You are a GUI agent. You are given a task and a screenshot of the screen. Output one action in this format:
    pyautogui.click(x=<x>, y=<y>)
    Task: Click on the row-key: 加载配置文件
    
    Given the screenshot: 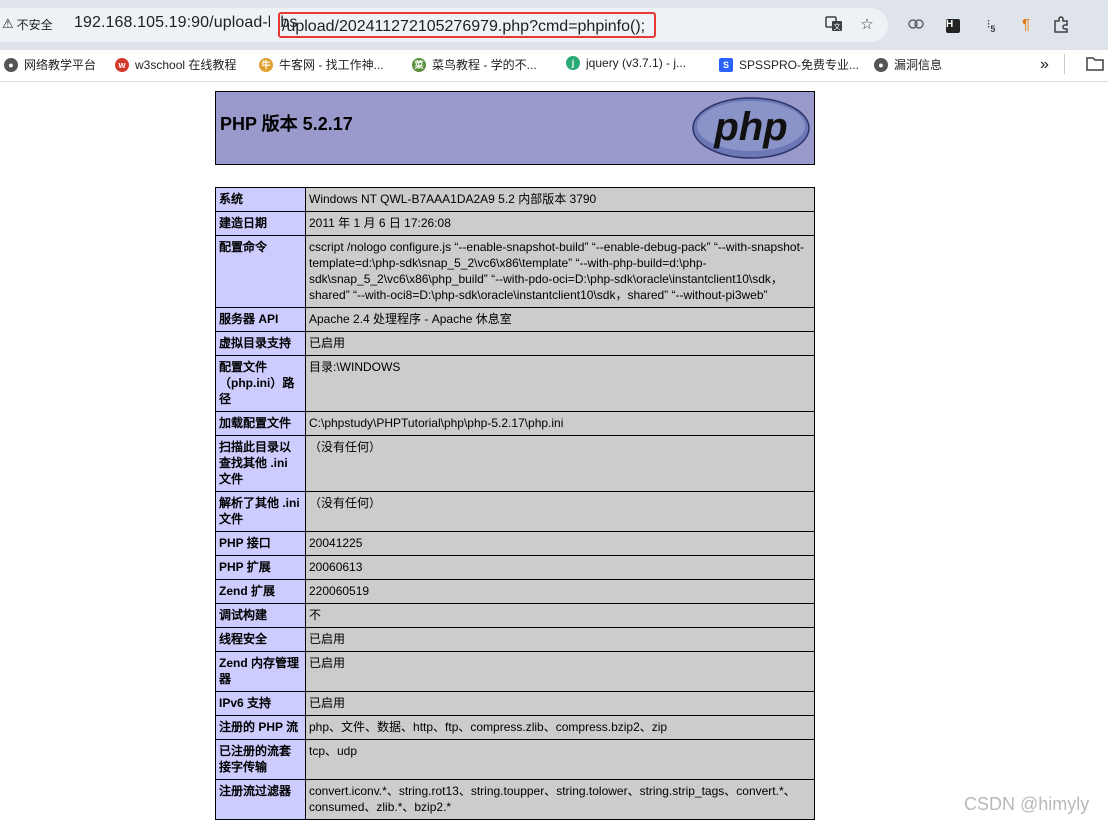 What is the action you would take?
    pyautogui.click(x=260, y=423)
    